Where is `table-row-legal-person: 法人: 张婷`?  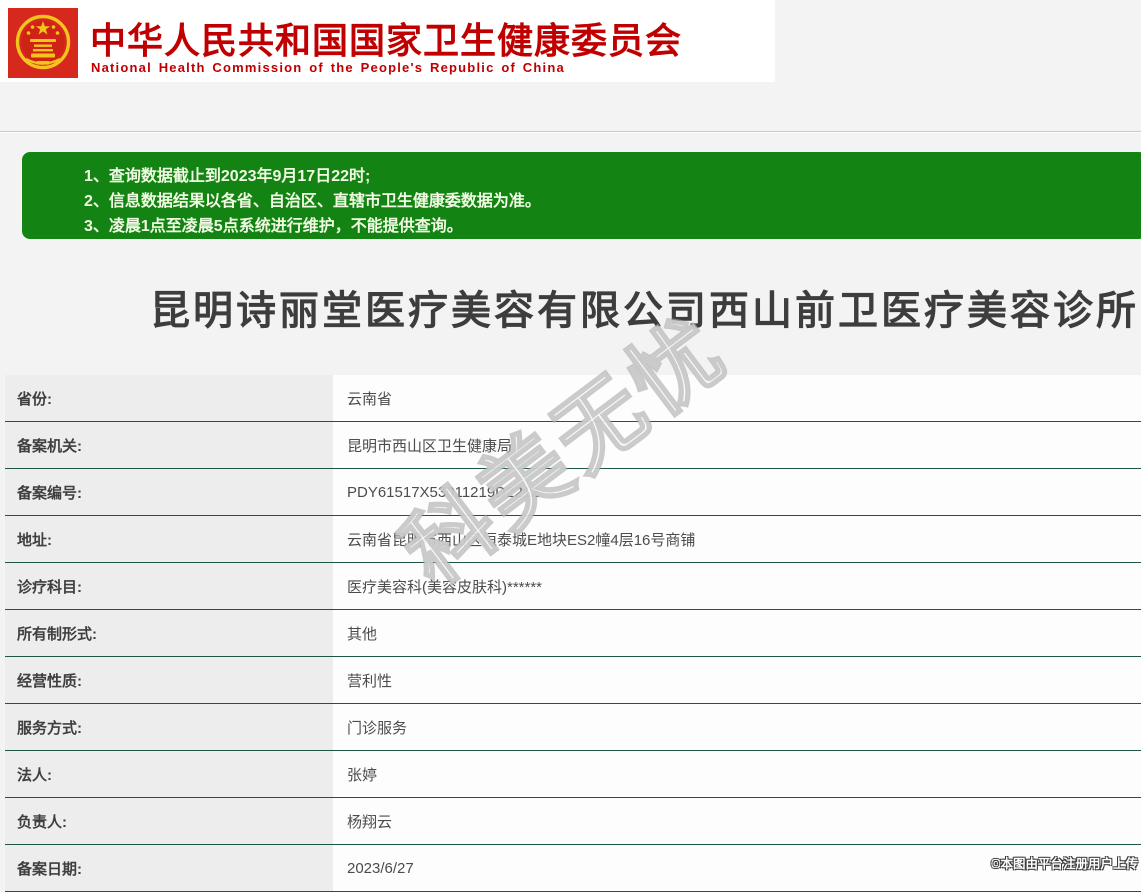 table-row-legal-person: 法人: 张婷 is located at coordinates (573, 774).